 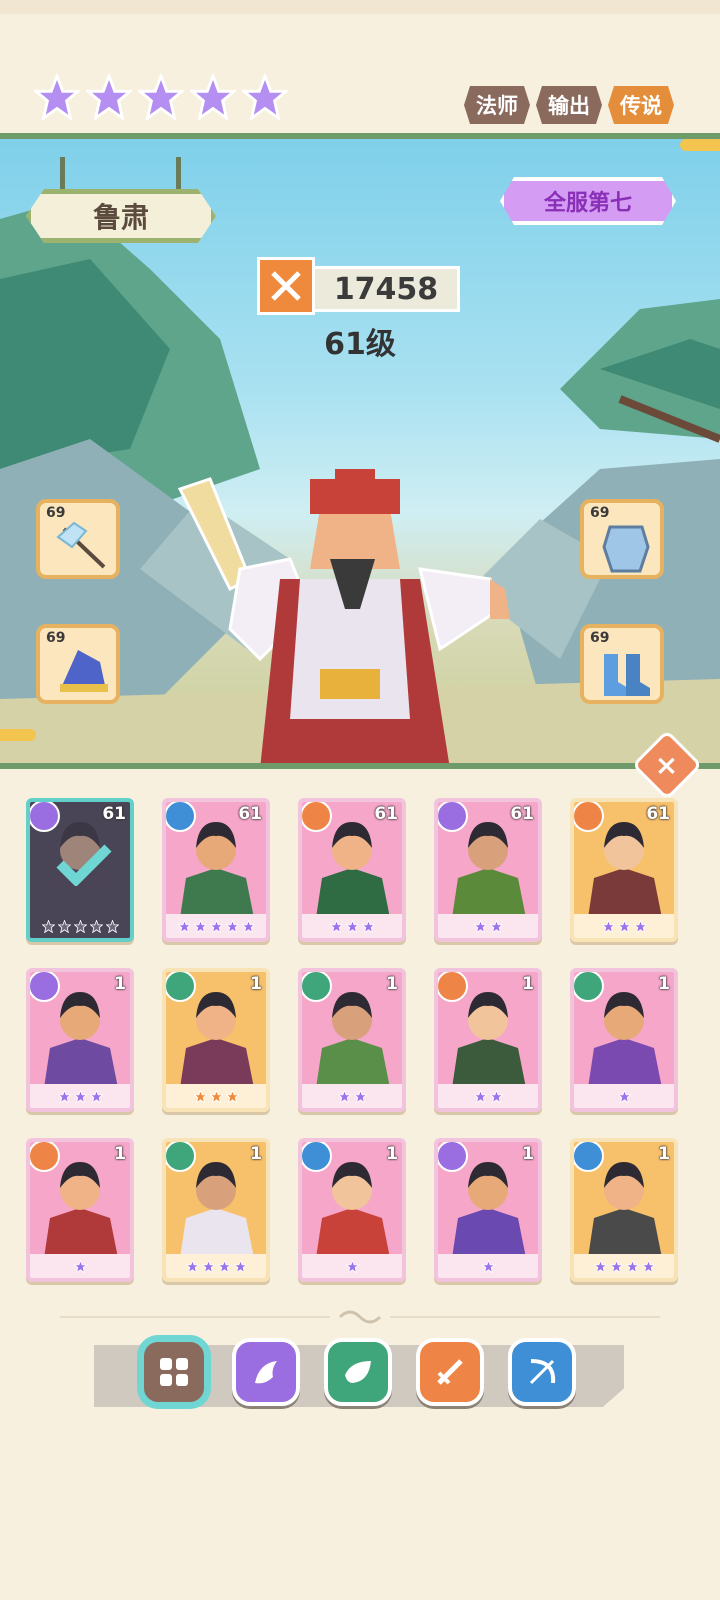 What do you see at coordinates (569, 105) in the screenshot?
I see `tag-role: 输出` at bounding box center [569, 105].